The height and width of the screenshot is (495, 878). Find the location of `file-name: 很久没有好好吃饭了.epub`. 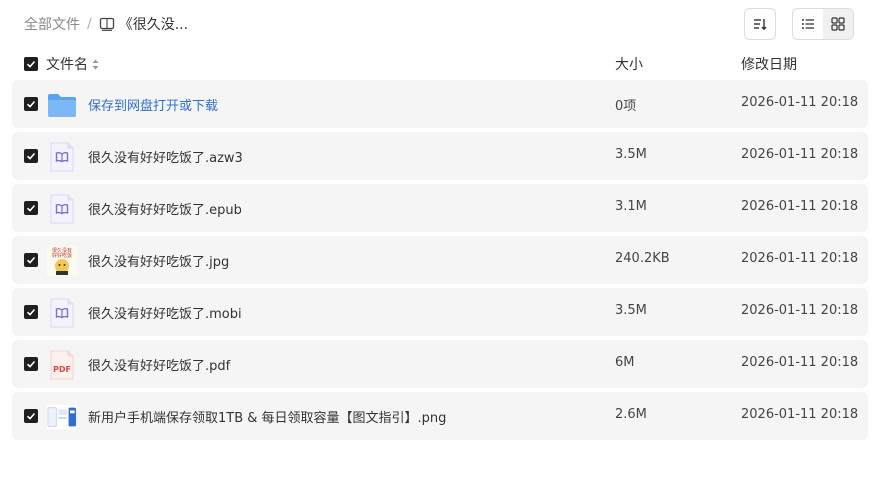

file-name: 很久没有好好吃饭了.epub is located at coordinates (165, 208).